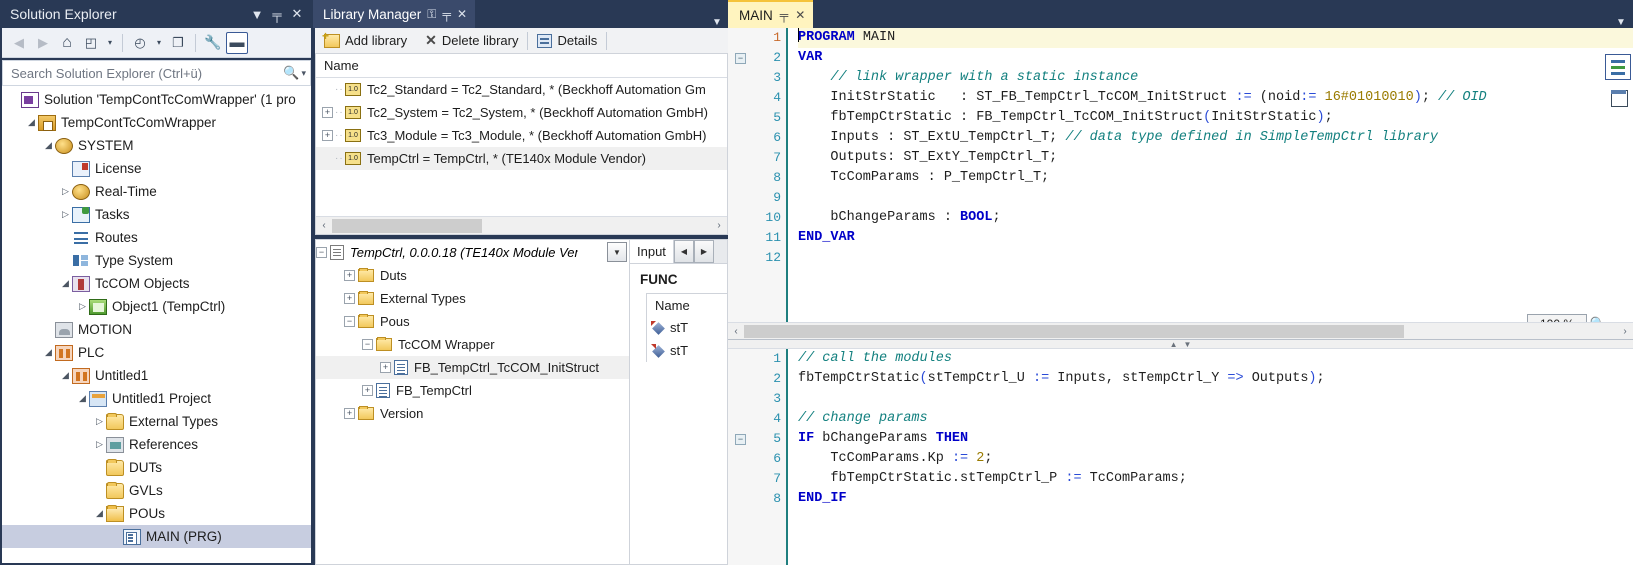 The image size is (1633, 565). Describe the element at coordinates (156, 168) in the screenshot. I see `tree-item-license: License` at that location.